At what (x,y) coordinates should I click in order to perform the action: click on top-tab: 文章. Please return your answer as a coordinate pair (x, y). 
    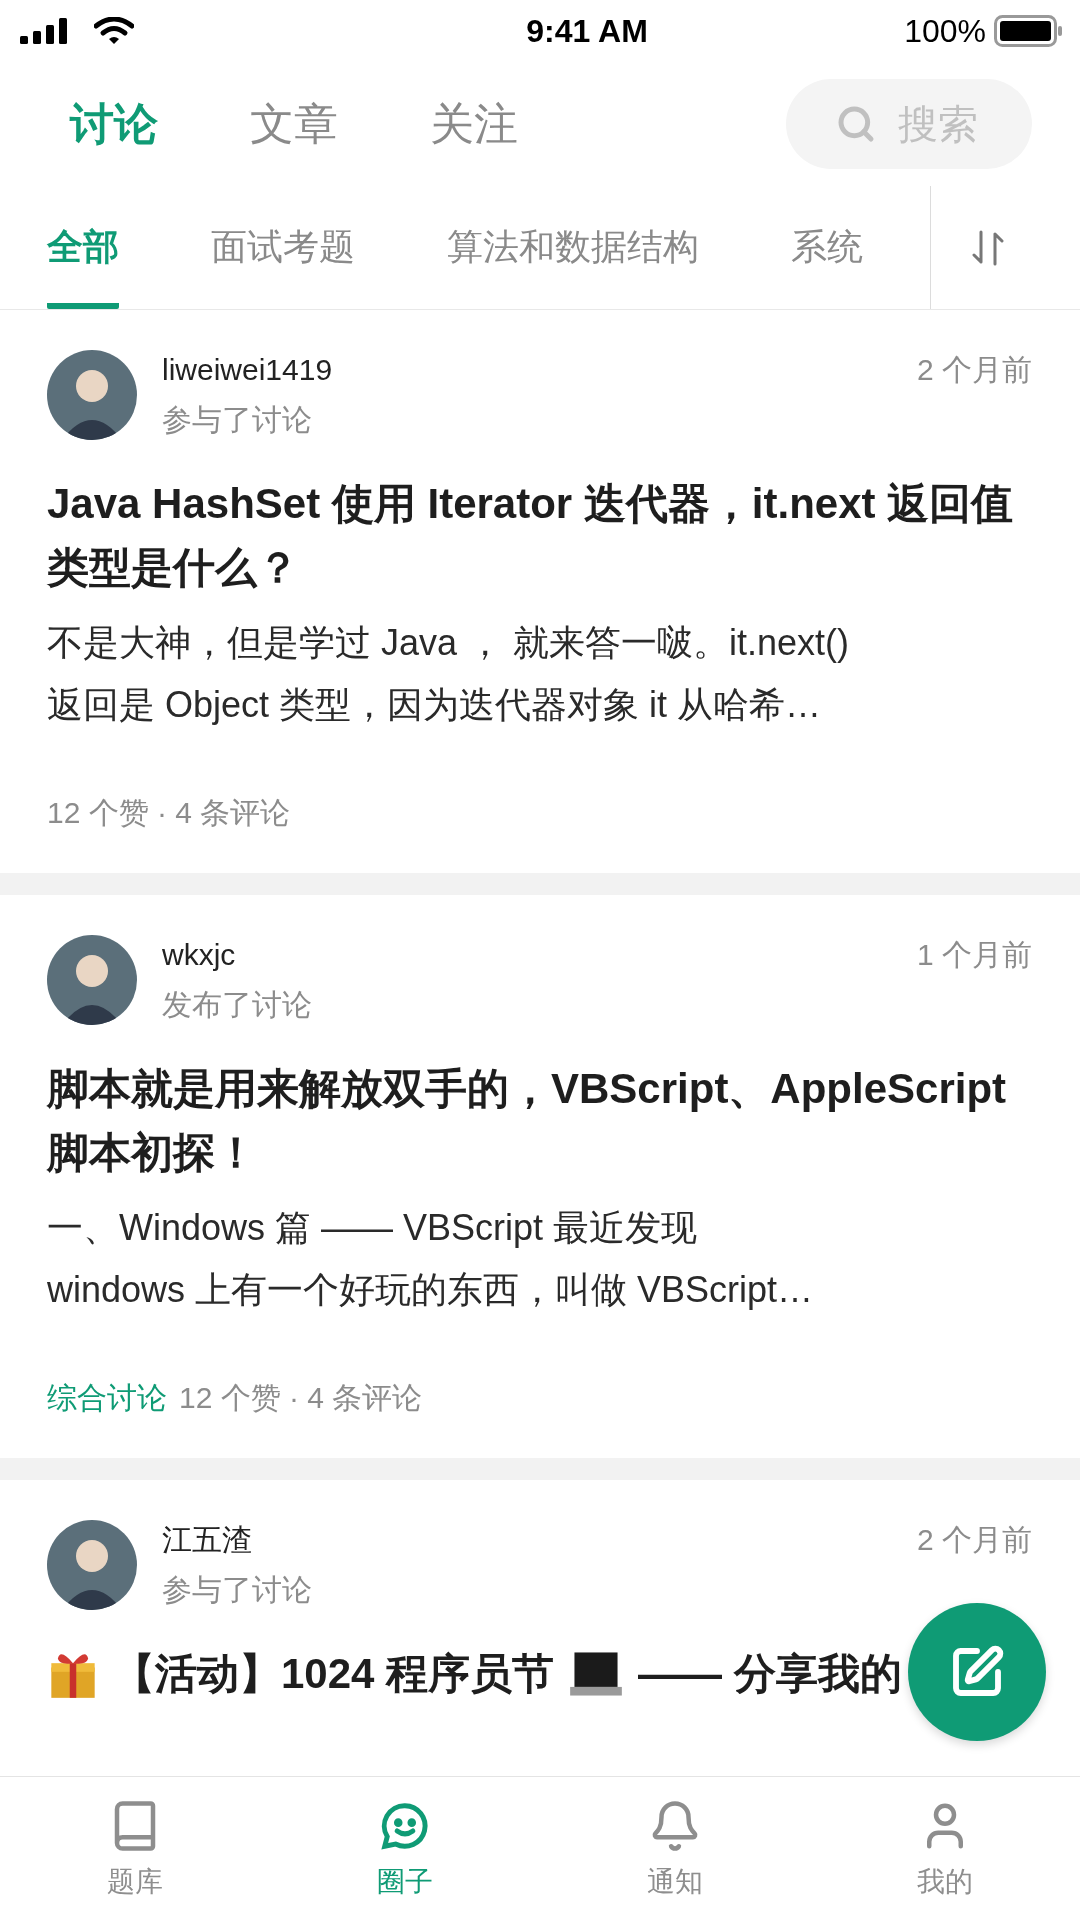
    Looking at the image, I should click on (294, 124).